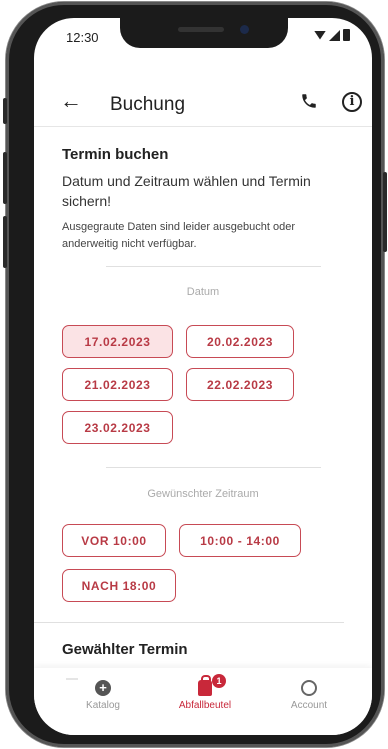  I want to click on nav-item-katalog: + Katalog, so click(103, 695).